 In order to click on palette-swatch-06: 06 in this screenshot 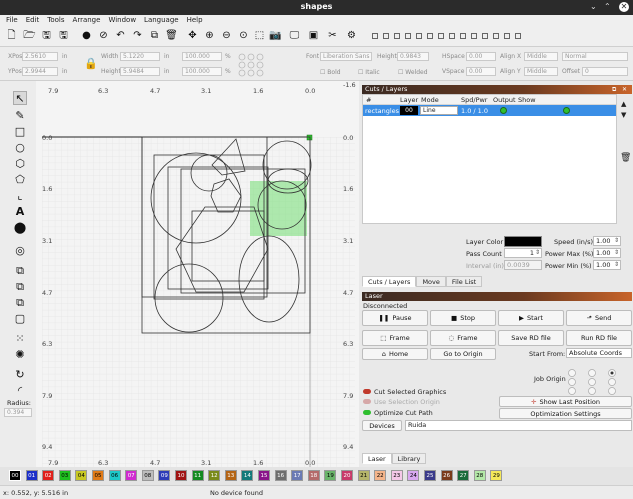, I will do `click(114, 475)`.